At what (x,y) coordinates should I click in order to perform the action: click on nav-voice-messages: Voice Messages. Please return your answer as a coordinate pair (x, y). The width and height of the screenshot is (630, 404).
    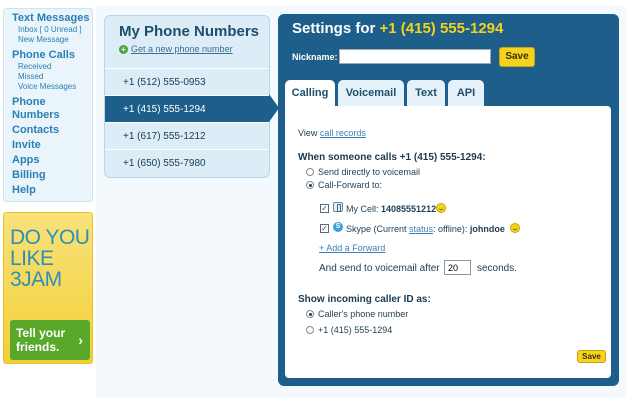
    Looking at the image, I should click on (52, 87).